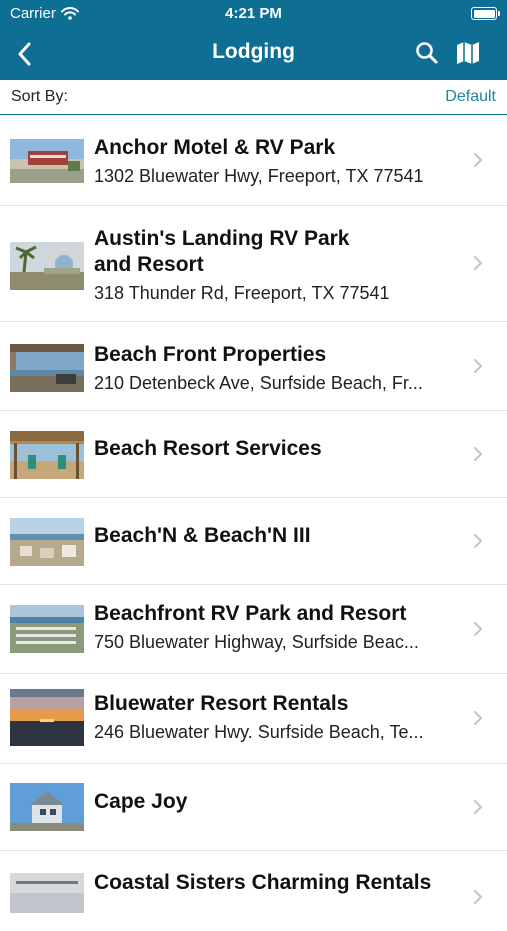  I want to click on navigation-header: Carrier 4:21 PM Lodging, so click(253, 40).